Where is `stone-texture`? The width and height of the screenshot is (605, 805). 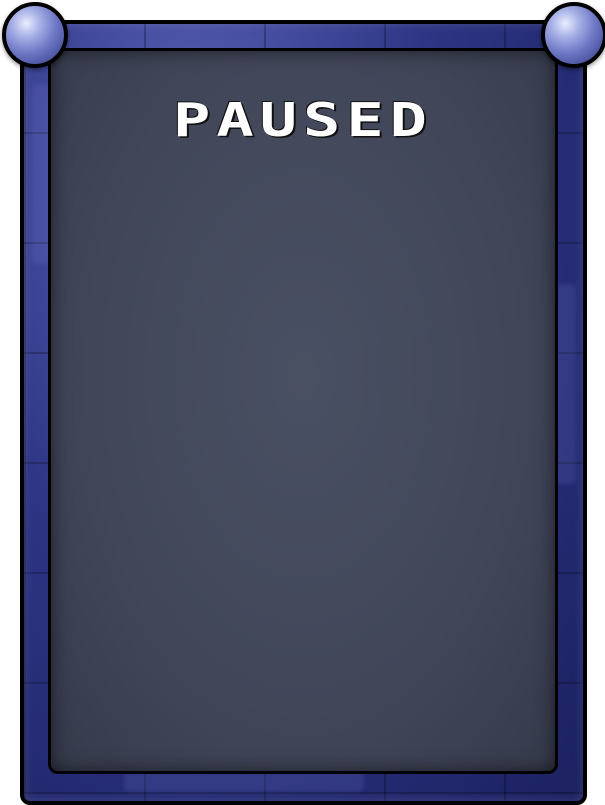
stone-texture is located at coordinates (244, 782).